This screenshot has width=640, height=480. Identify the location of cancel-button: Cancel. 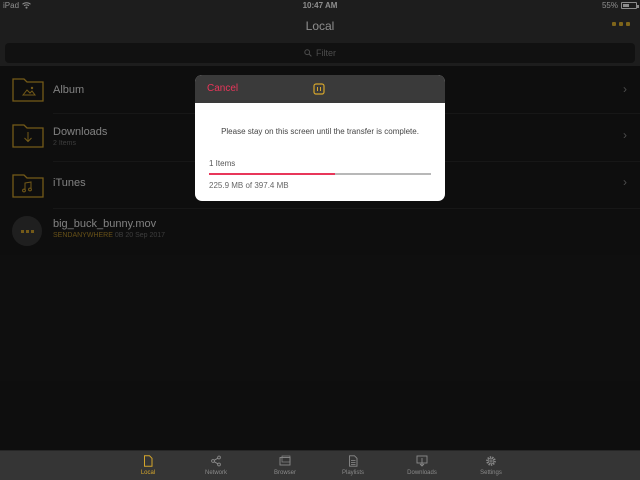
(222, 88).